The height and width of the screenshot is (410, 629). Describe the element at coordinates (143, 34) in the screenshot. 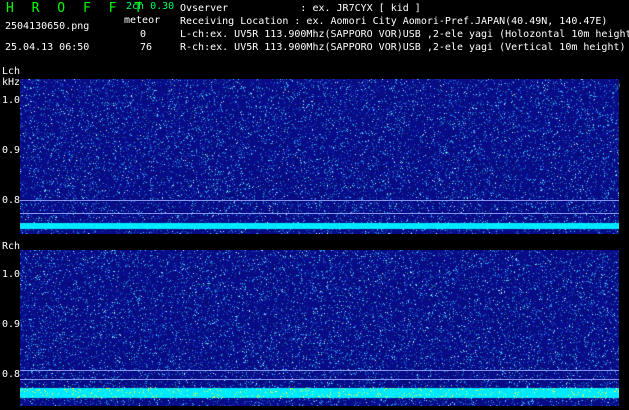

I see `lch-count: 0` at that location.